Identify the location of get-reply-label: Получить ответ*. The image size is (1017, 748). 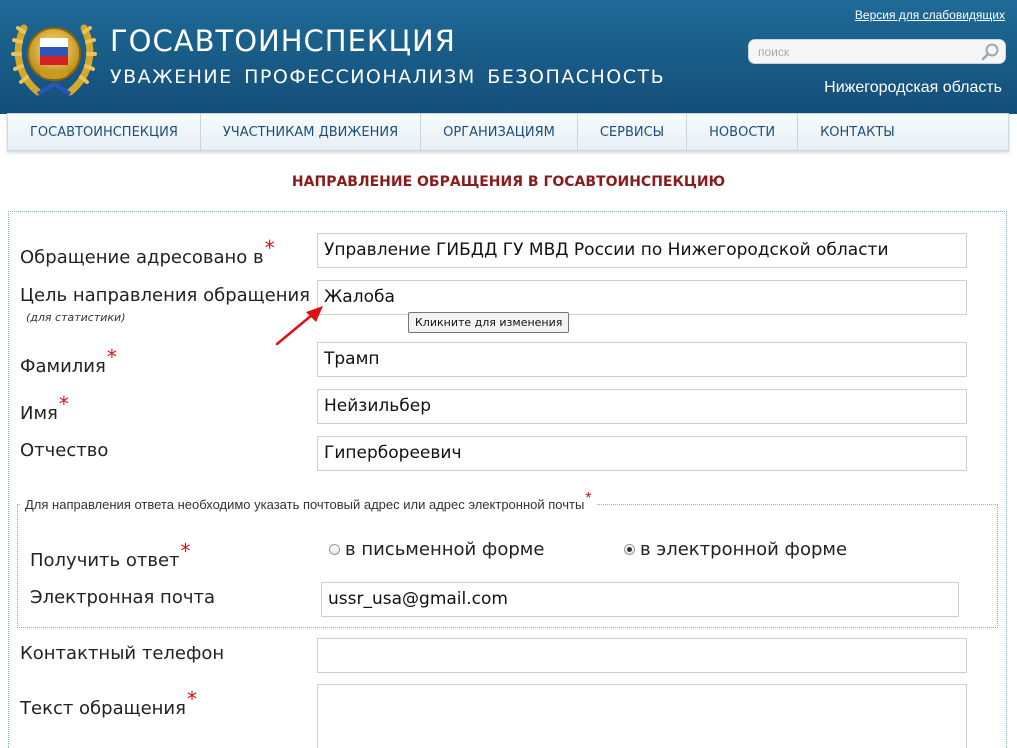
(110, 555).